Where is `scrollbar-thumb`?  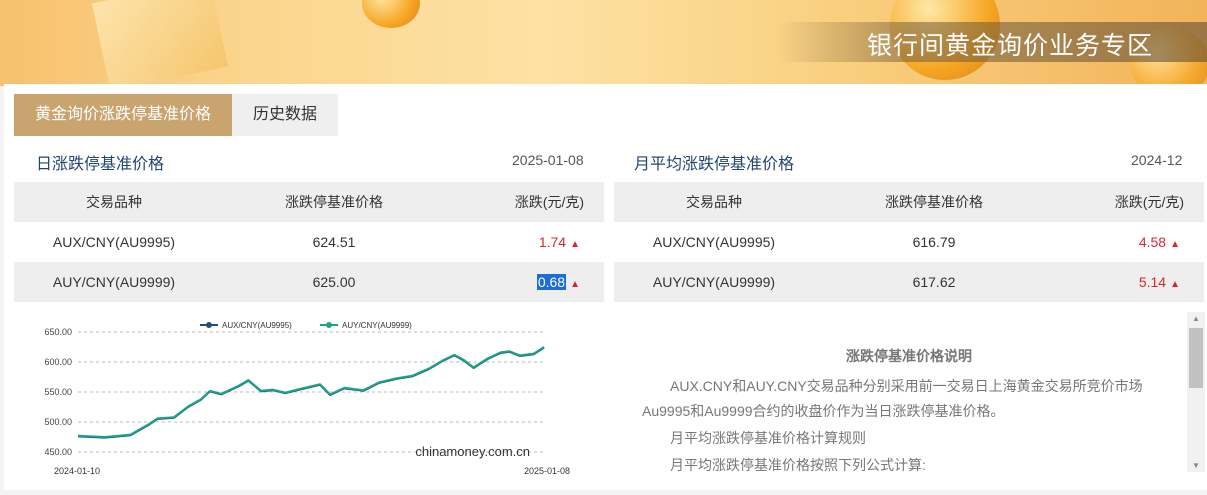
scrollbar-thumb is located at coordinates (1196, 358).